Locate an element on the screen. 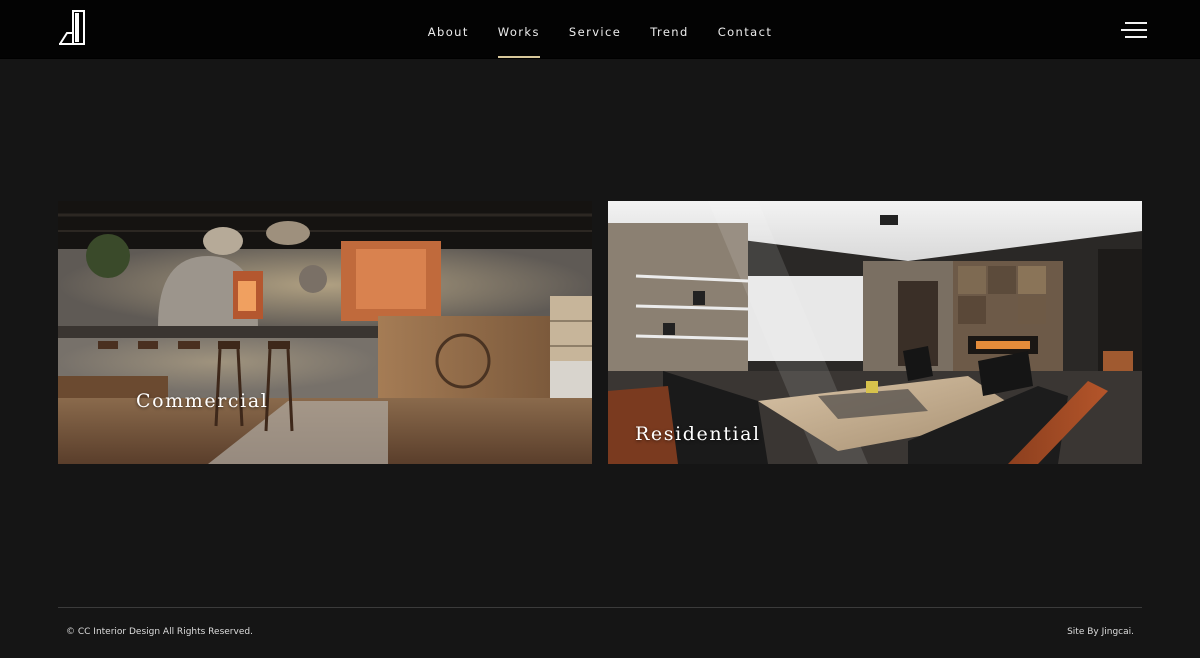 The width and height of the screenshot is (1200, 658). site-credit-link: Site By Jingcai. is located at coordinates (1100, 632).